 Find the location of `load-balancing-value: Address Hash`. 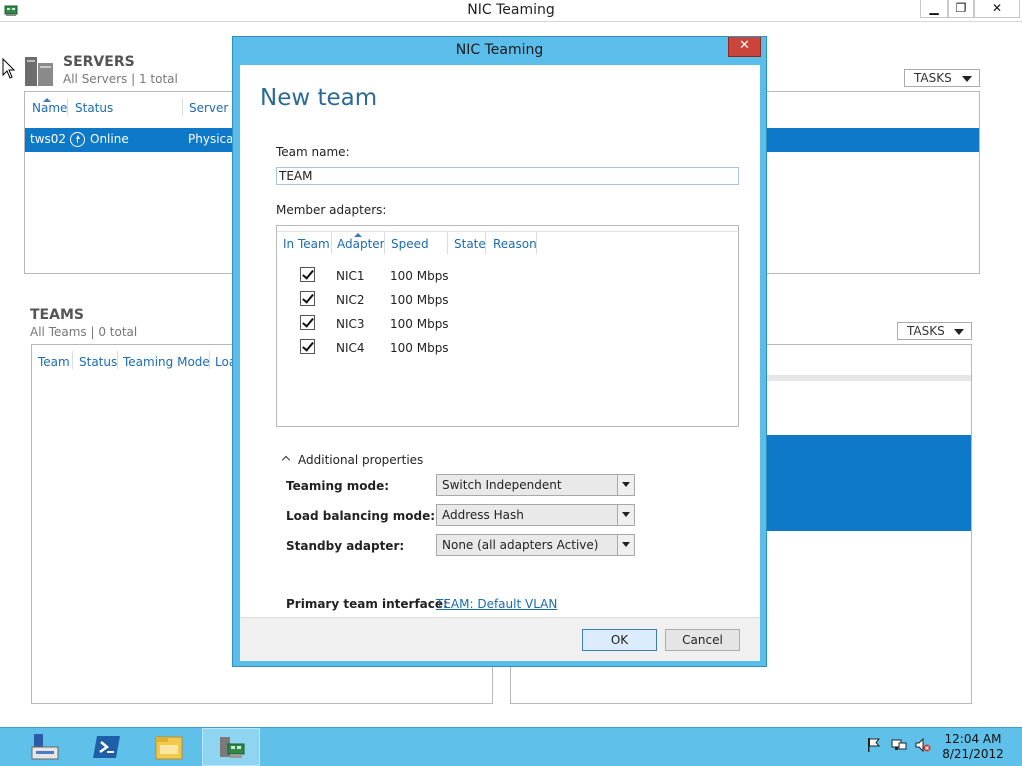

load-balancing-value: Address Hash is located at coordinates (483, 515).